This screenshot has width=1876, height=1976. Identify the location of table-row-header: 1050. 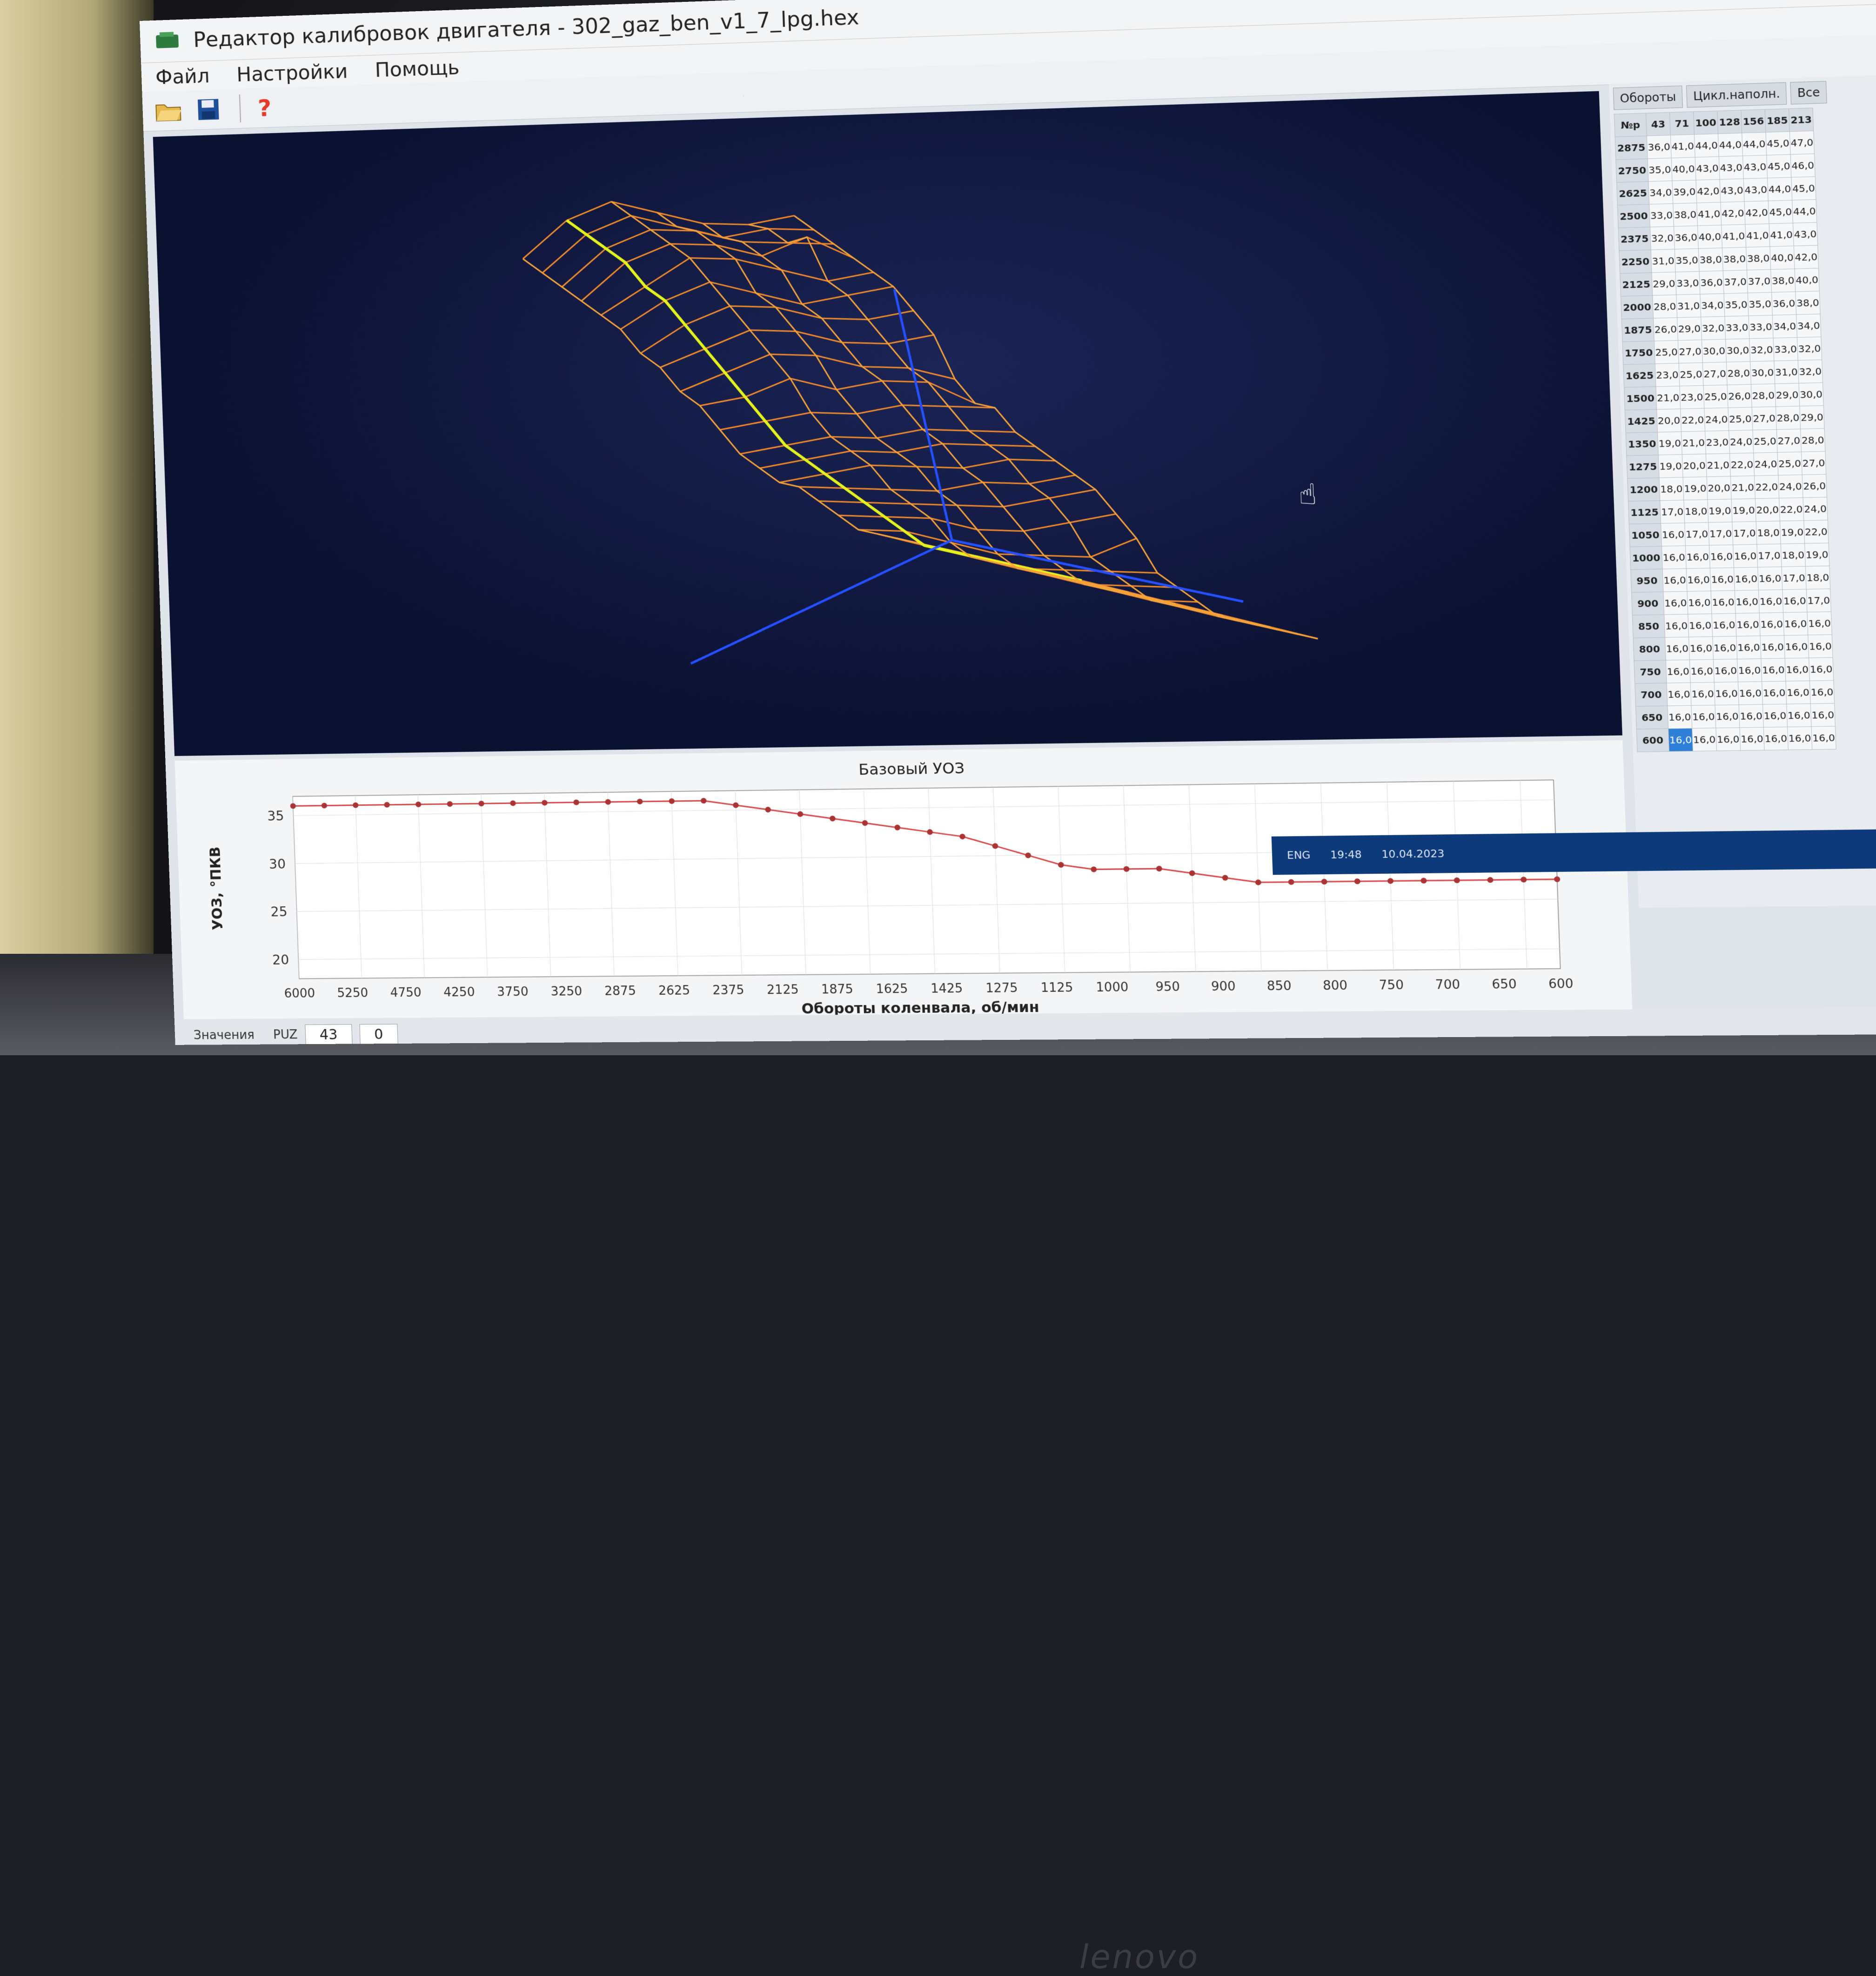
(1645, 535).